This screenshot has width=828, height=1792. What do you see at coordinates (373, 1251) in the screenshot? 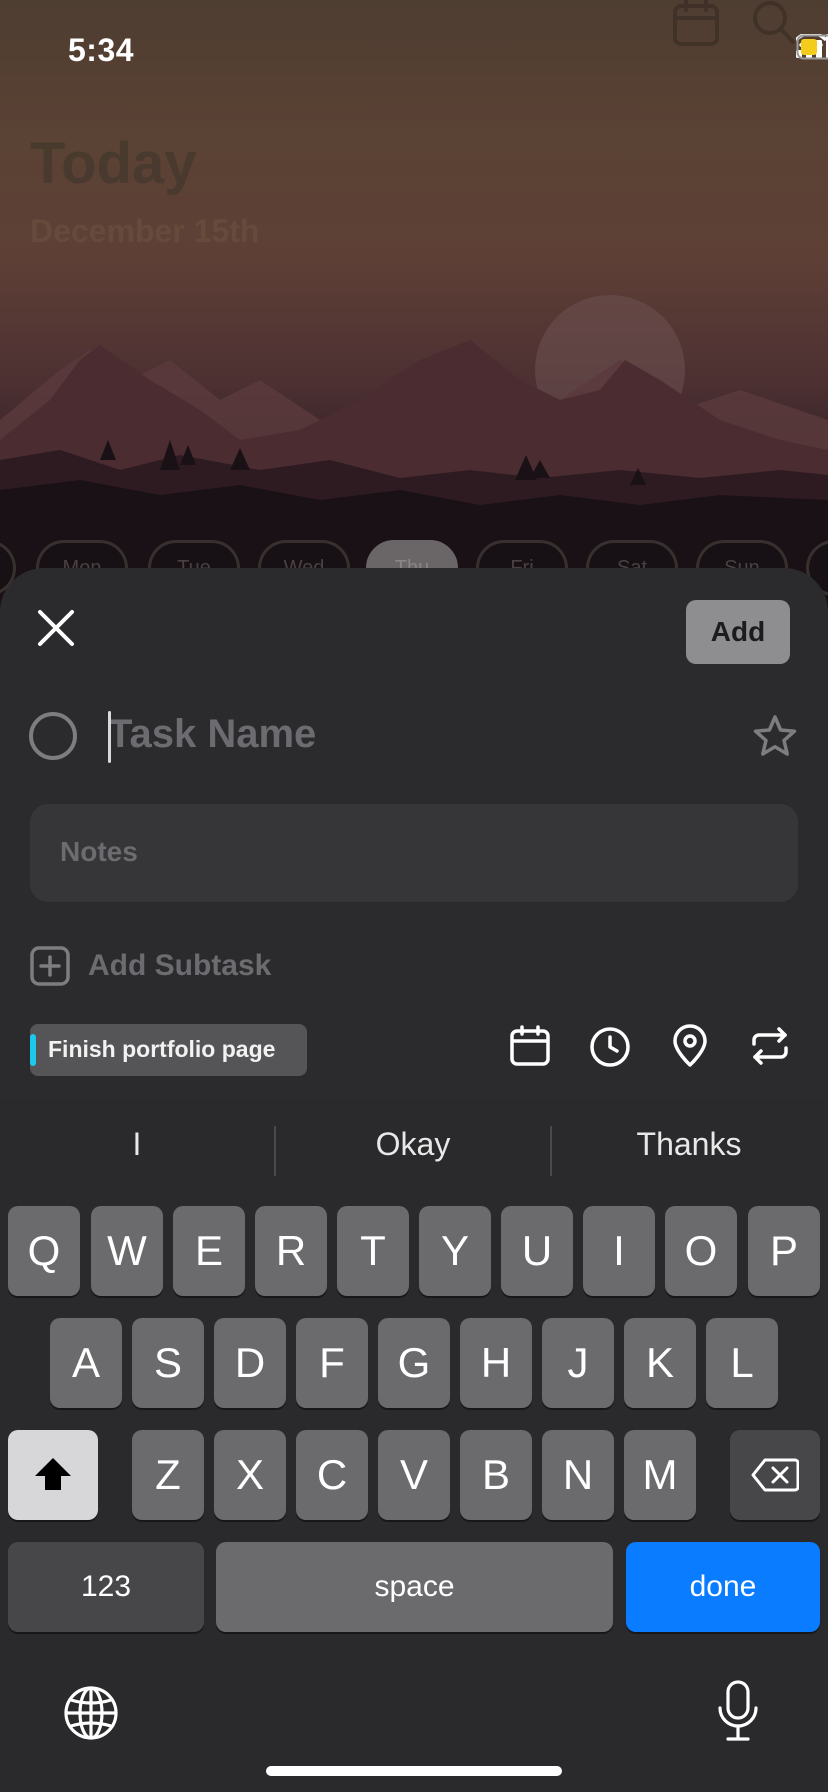
I see `key-t: T` at bounding box center [373, 1251].